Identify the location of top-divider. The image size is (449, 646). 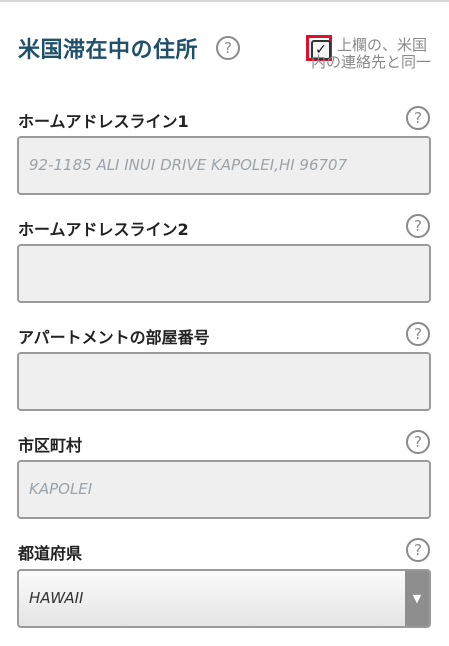
(224, 1).